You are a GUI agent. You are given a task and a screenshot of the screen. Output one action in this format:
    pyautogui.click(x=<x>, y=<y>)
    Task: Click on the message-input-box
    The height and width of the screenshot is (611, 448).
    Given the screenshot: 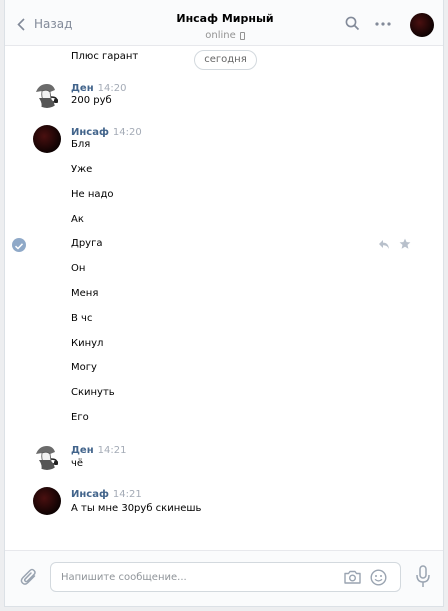 What is the action you would take?
    pyautogui.click(x=225, y=577)
    